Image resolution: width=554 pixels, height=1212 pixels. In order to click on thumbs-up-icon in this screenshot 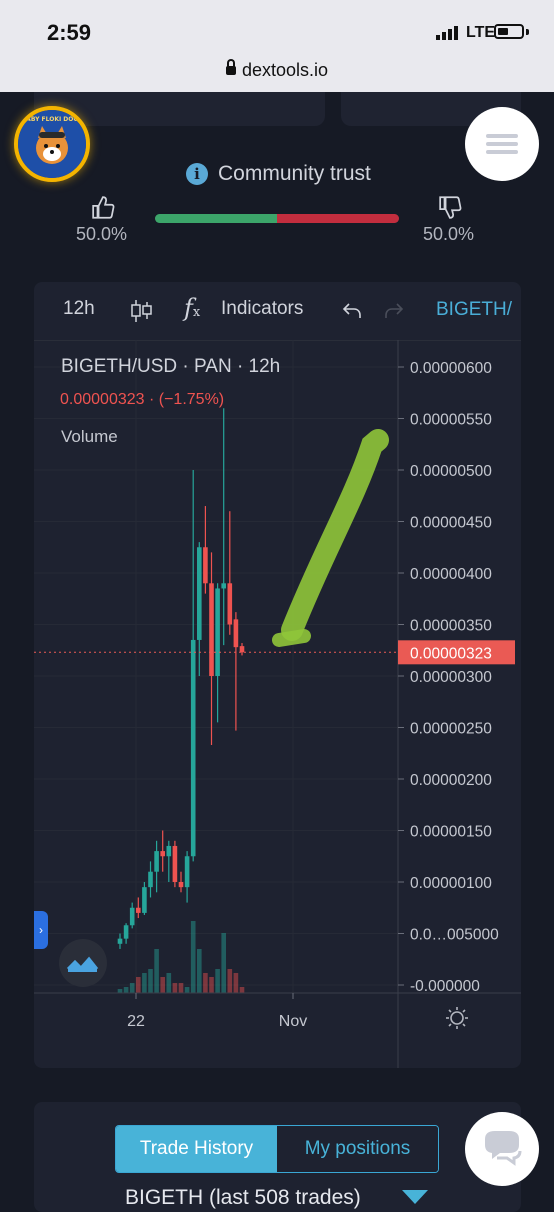, I will do `click(104, 208)`.